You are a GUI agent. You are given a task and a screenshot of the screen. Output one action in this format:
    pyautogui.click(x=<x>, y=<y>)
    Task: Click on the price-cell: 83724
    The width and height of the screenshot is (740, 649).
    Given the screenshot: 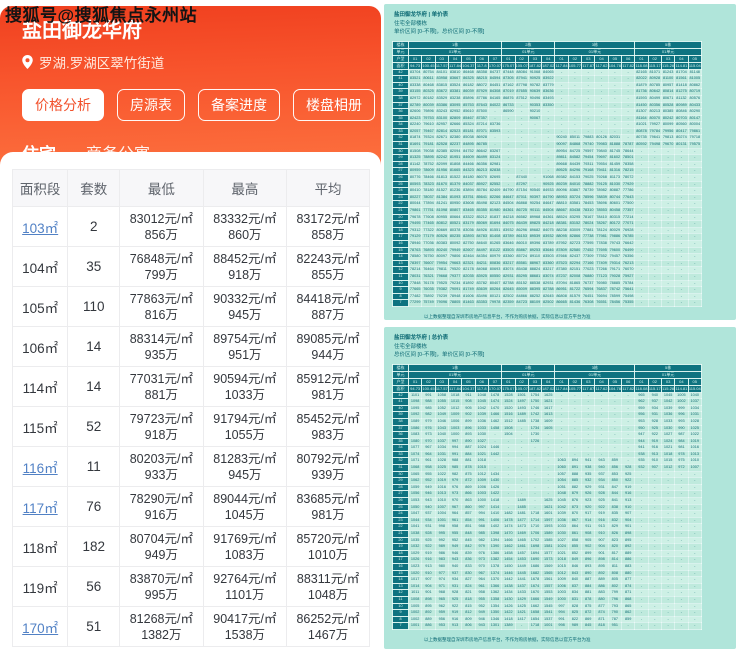 What is the action you would take?
    pyautogui.click(x=575, y=197)
    